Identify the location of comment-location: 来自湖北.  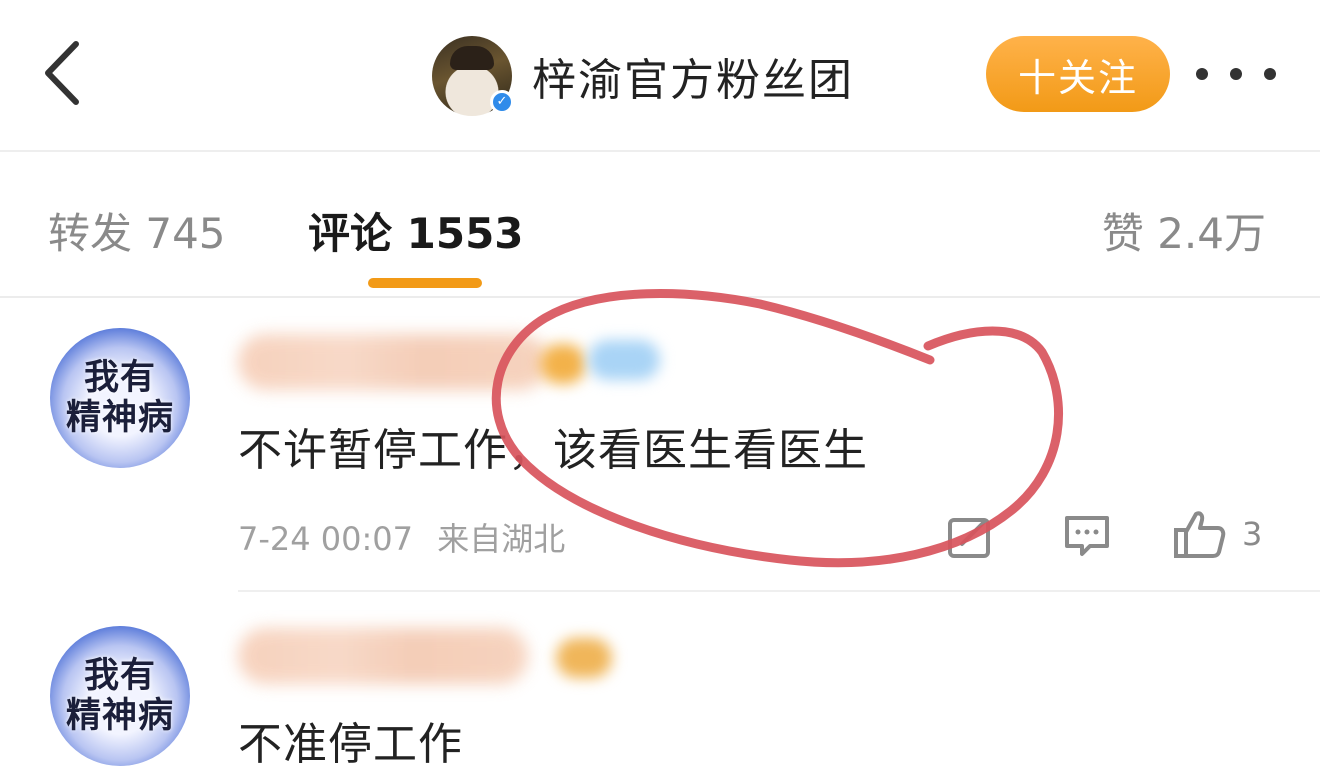
(501, 539).